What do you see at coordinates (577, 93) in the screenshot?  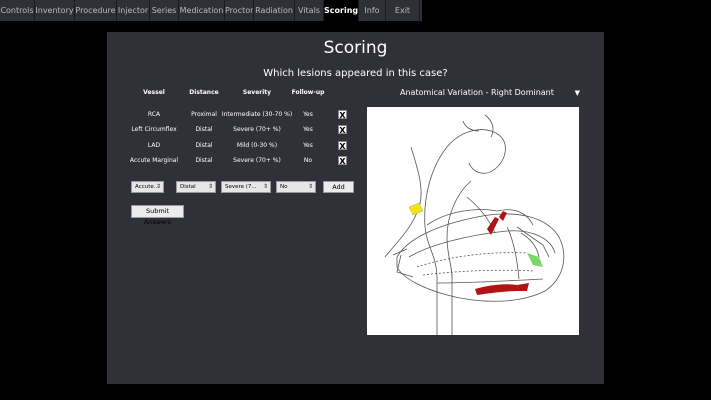 I see `caret-down-icon: ▼` at bounding box center [577, 93].